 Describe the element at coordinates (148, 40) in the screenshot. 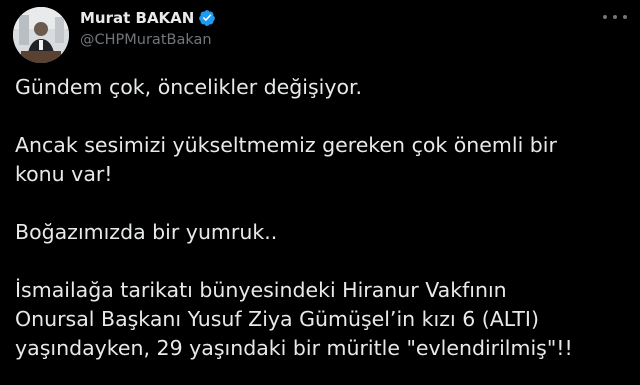

I see `author-handle: @CHPMuratBakan` at that location.